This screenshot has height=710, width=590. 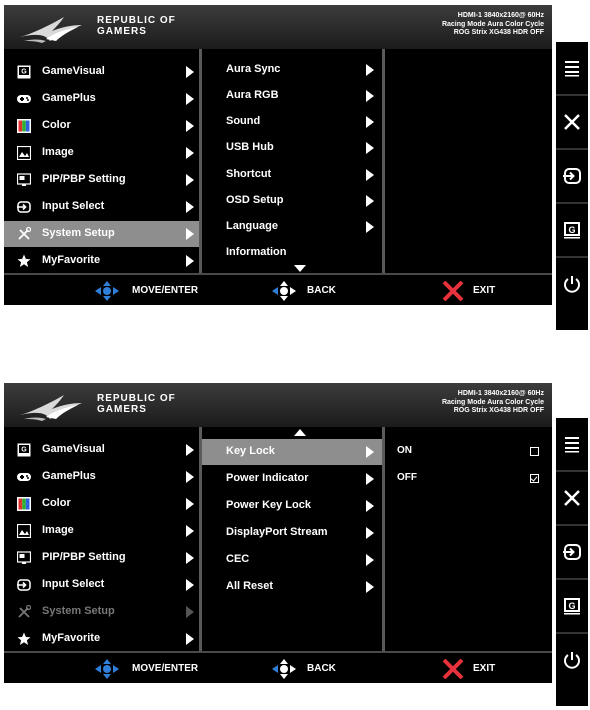 What do you see at coordinates (468, 452) in the screenshot?
I see `option-on: ON` at bounding box center [468, 452].